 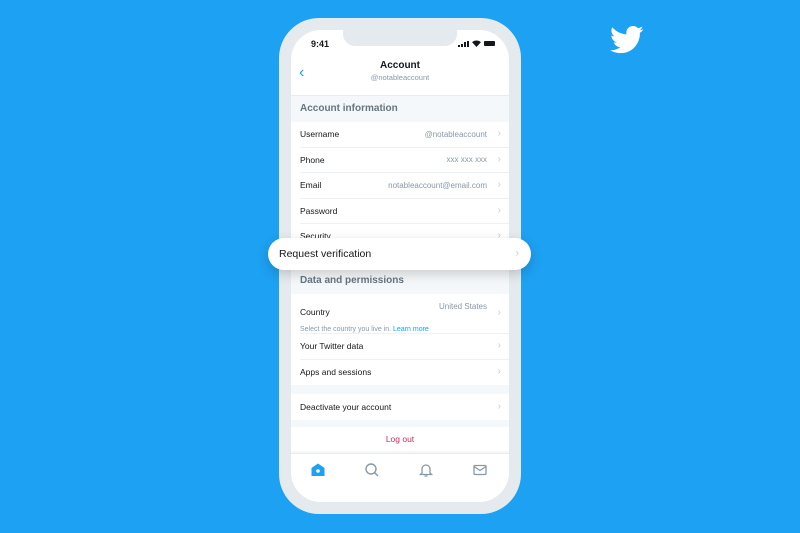 What do you see at coordinates (312, 159) in the screenshot?
I see `item-label: Phone` at bounding box center [312, 159].